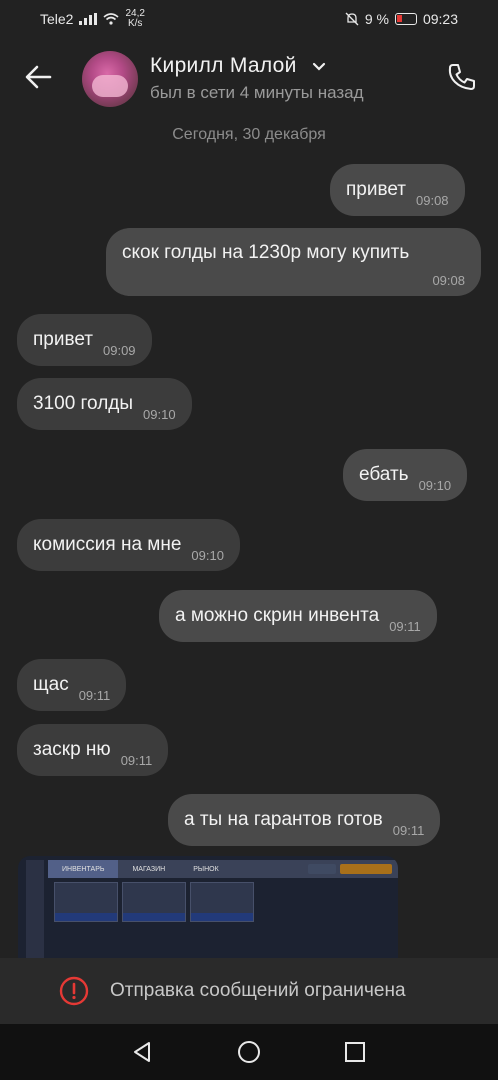  Describe the element at coordinates (86, 902) in the screenshot. I see `game-item-rifle` at that location.